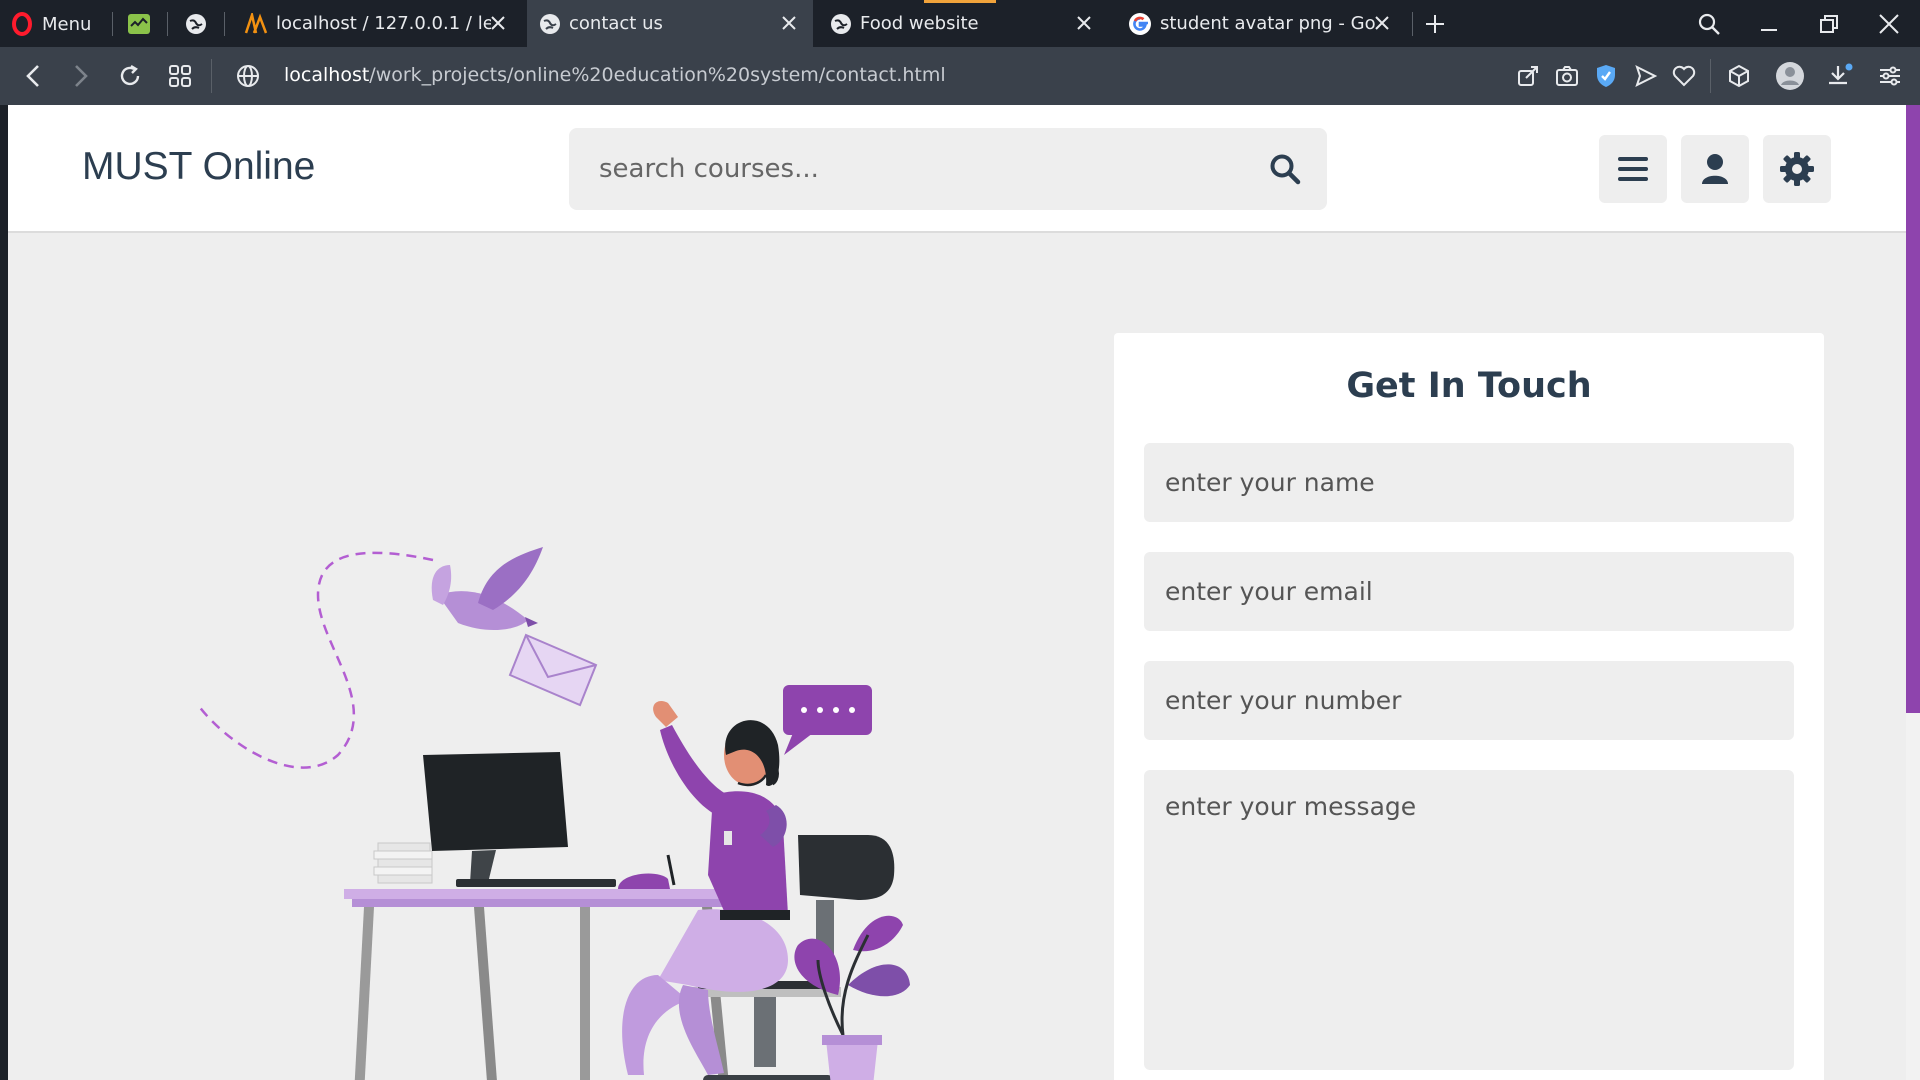 The height and width of the screenshot is (1080, 1920). I want to click on menu-label: Menu, so click(67, 24).